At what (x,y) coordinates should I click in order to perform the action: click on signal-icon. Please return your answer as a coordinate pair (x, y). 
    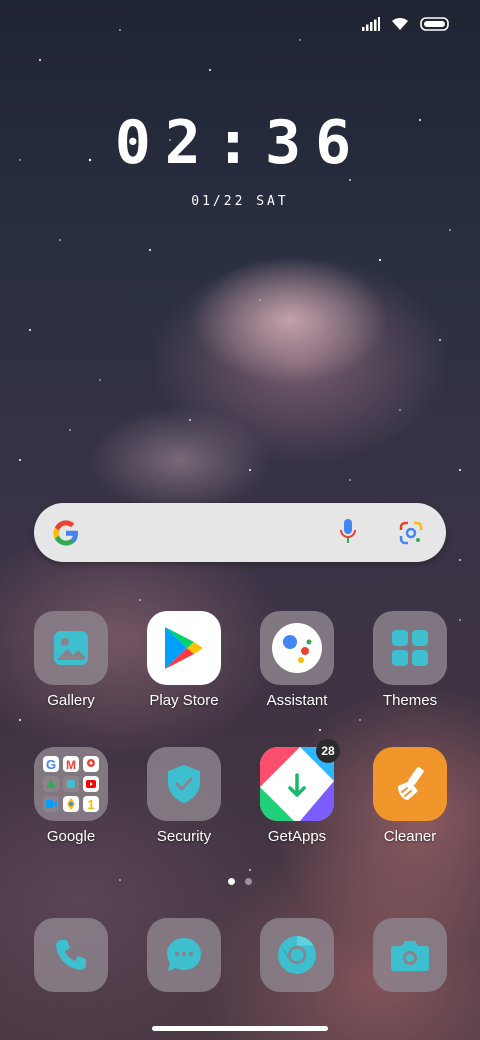
    Looking at the image, I should click on (371, 23).